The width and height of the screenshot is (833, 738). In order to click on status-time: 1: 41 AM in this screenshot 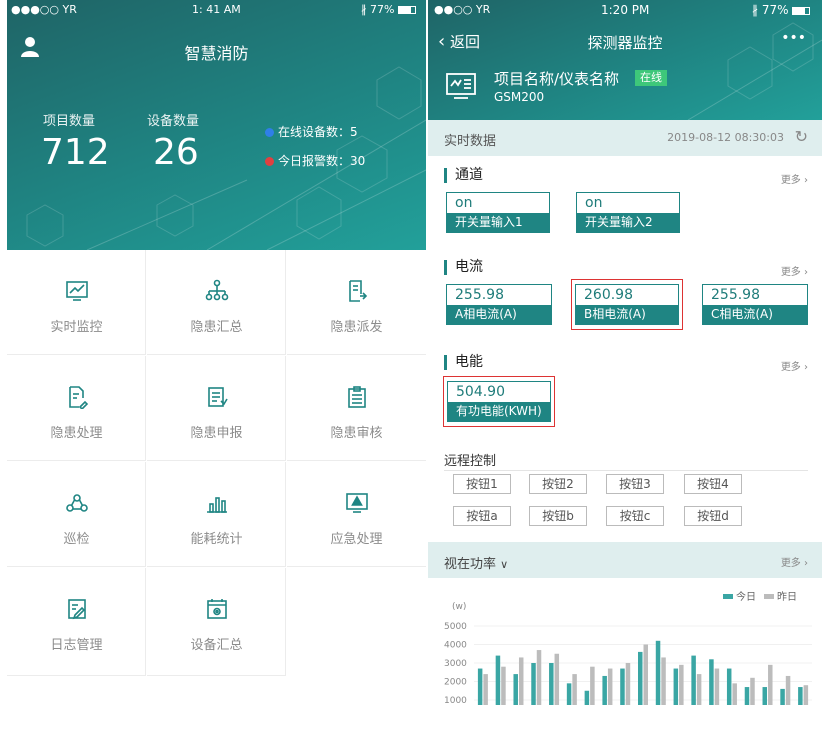, I will do `click(216, 9)`.